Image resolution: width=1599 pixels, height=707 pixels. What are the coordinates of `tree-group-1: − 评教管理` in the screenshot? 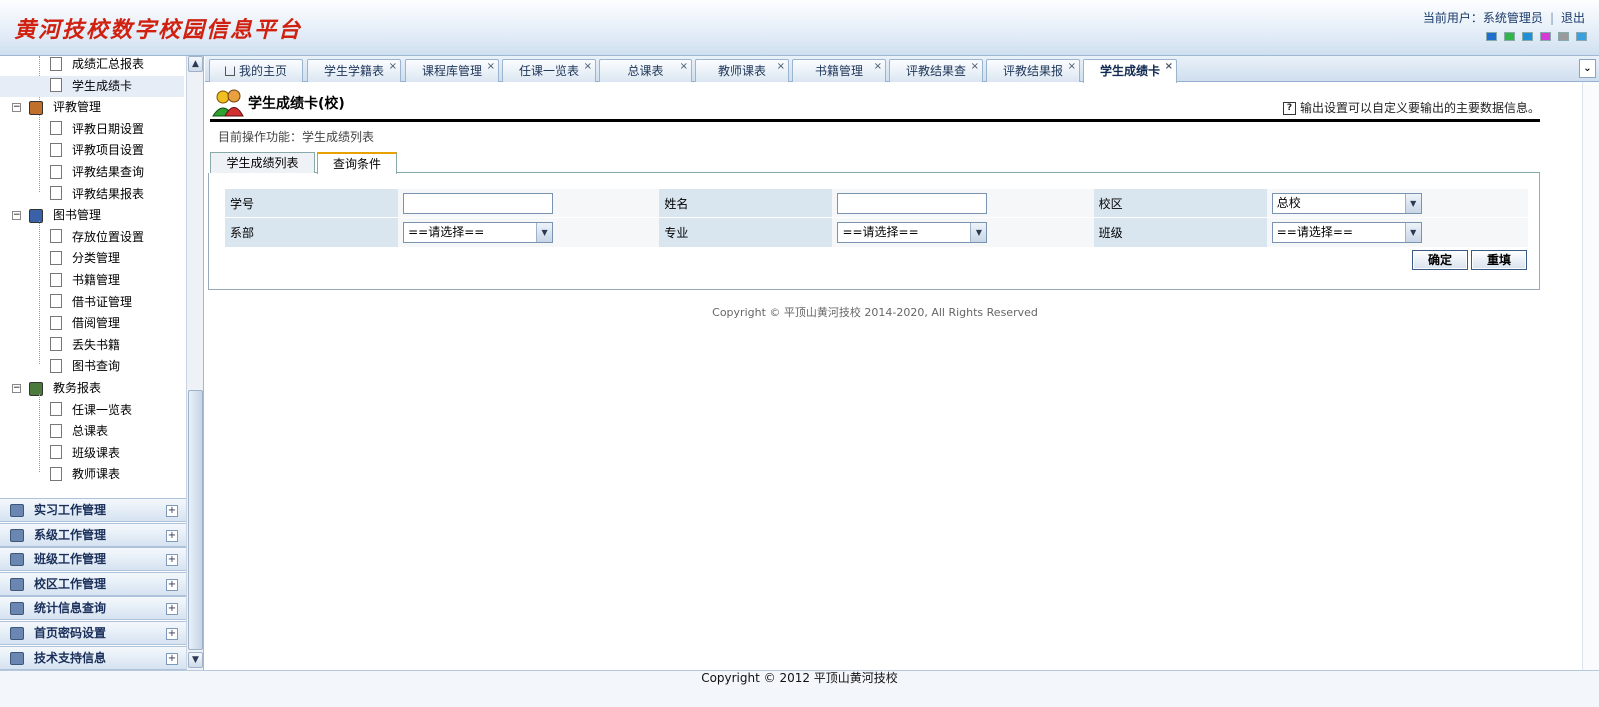 It's located at (56, 107).